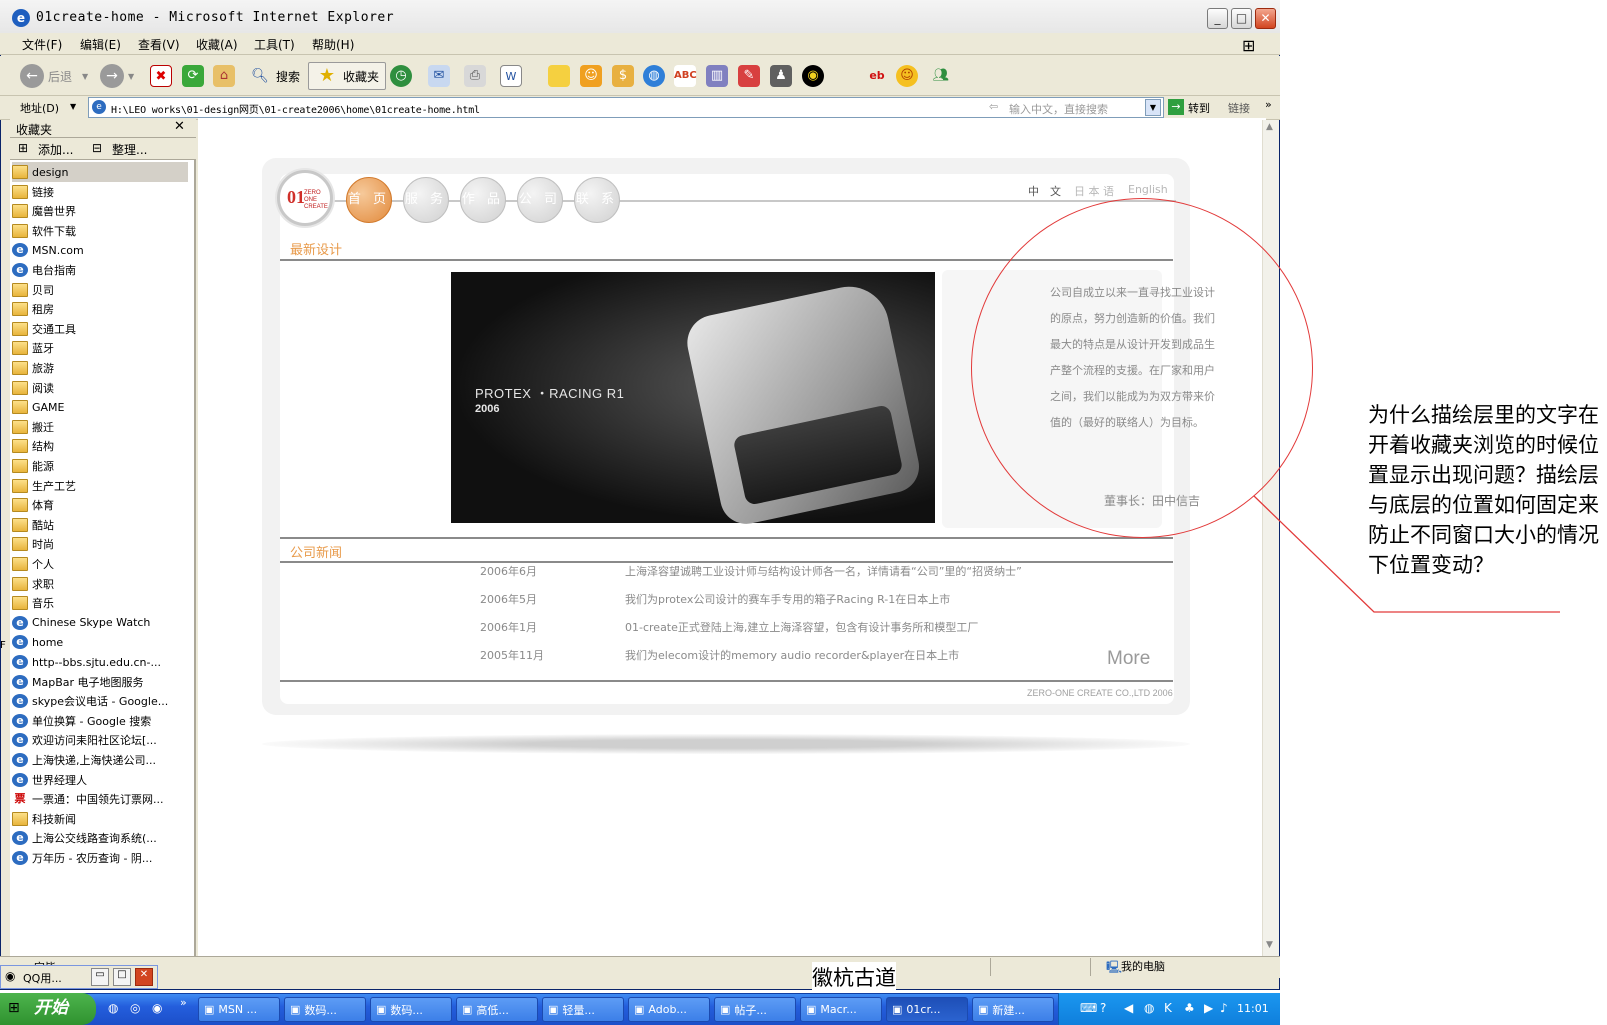 The height and width of the screenshot is (1025, 1607). What do you see at coordinates (135, 1008) in the screenshot?
I see `quicklaunch-icon: ◎` at bounding box center [135, 1008].